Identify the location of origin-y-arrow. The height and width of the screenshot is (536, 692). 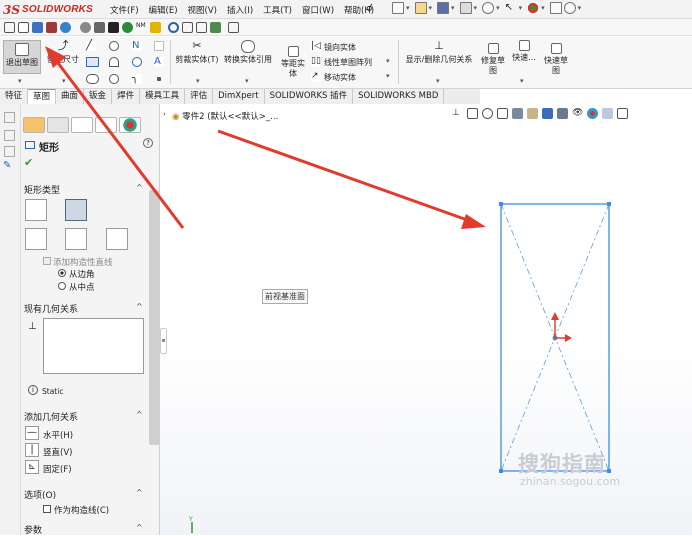
(555, 316).